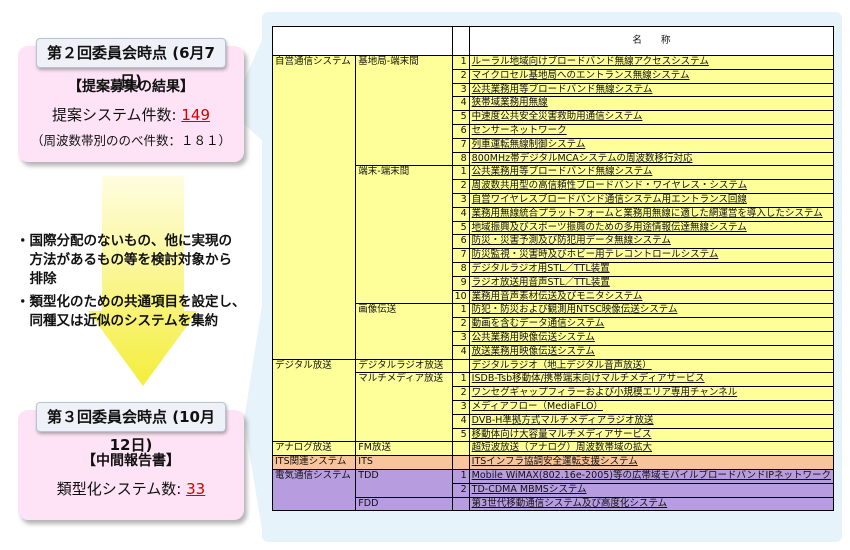  I want to click on proposal-results-heading: 【提案募集の結果】, so click(131, 87).